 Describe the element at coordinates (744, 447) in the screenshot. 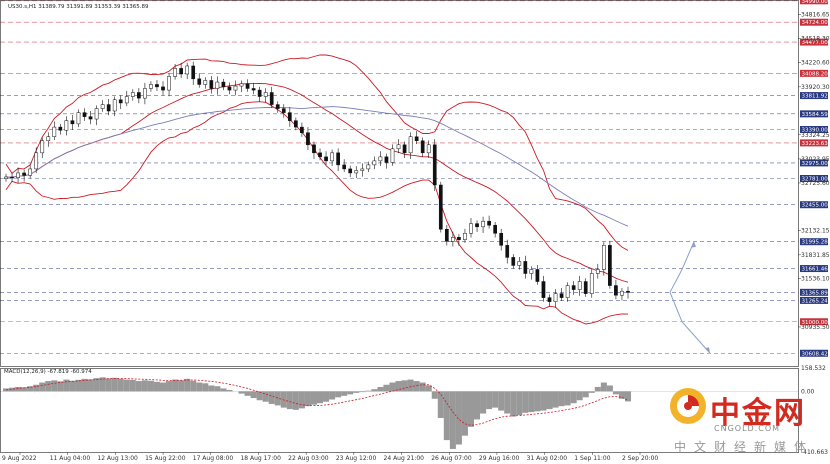

I see `watermark-subtitle: 中文财经新媒体` at that location.